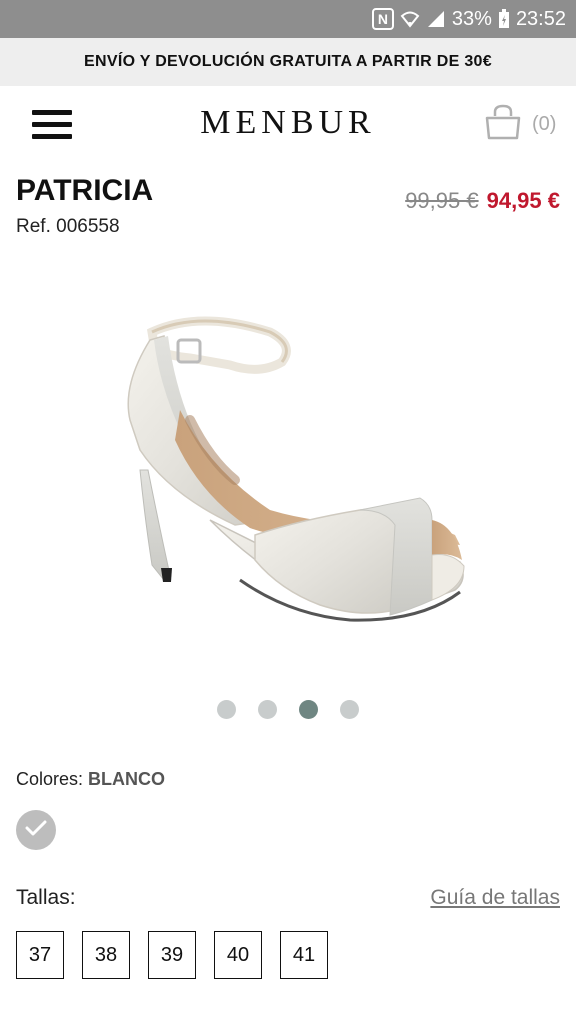  What do you see at coordinates (523, 200) in the screenshot?
I see `sale-price: 94,95 €` at bounding box center [523, 200].